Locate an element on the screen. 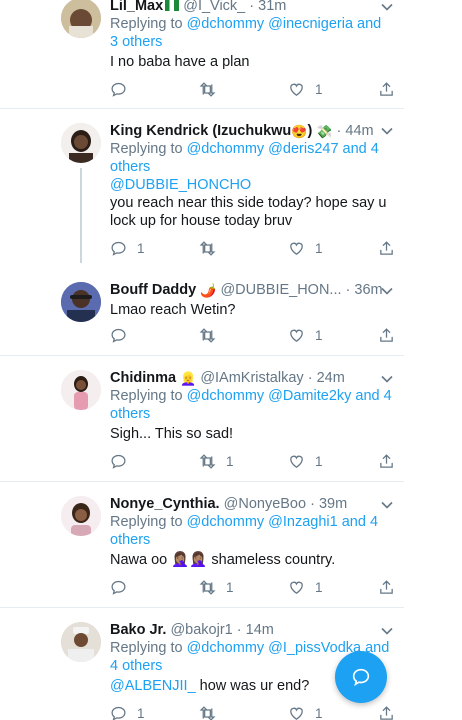 The width and height of the screenshot is (462, 720). user-handle: @I_Vick_ is located at coordinates (214, 7).